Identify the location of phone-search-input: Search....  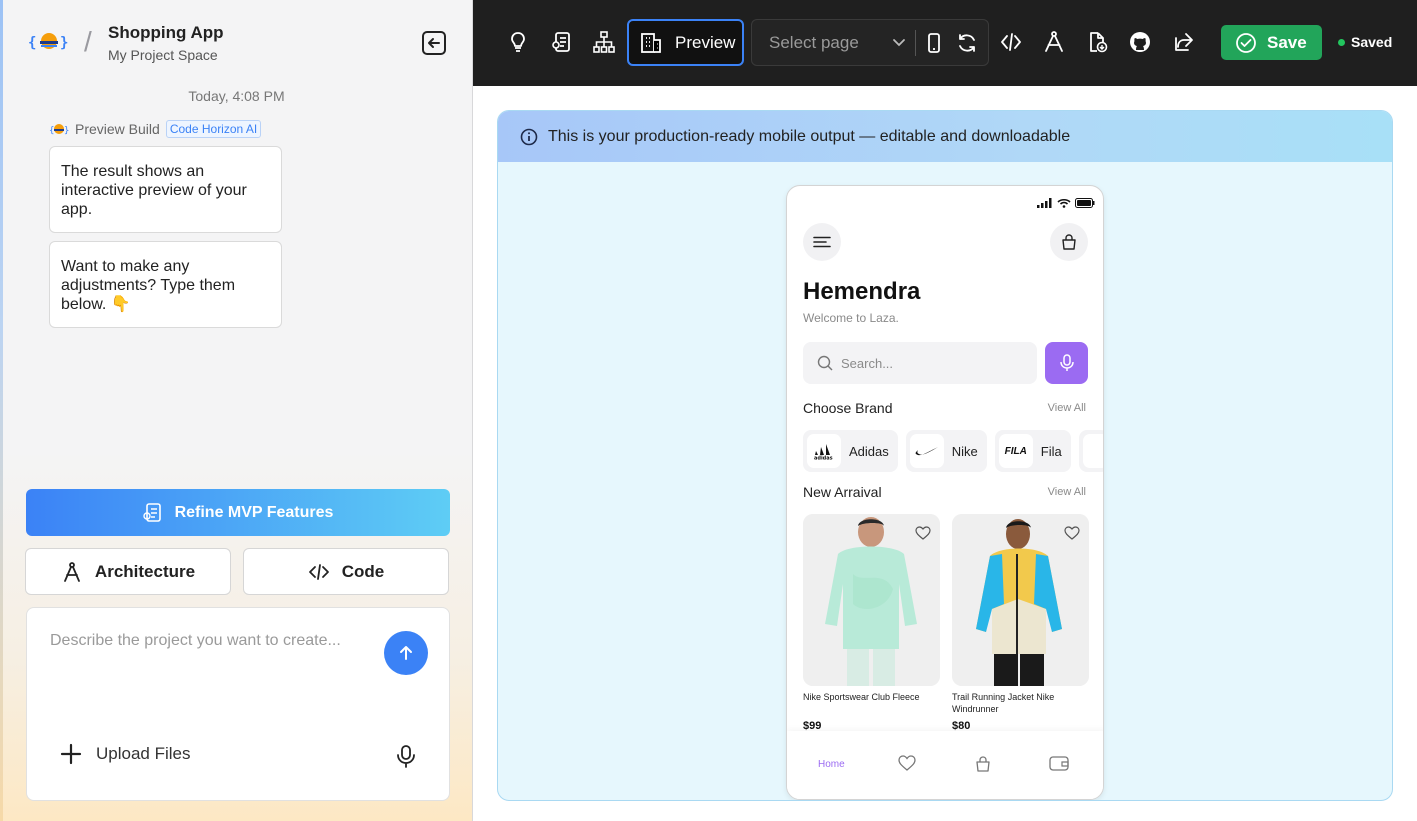
(920, 363).